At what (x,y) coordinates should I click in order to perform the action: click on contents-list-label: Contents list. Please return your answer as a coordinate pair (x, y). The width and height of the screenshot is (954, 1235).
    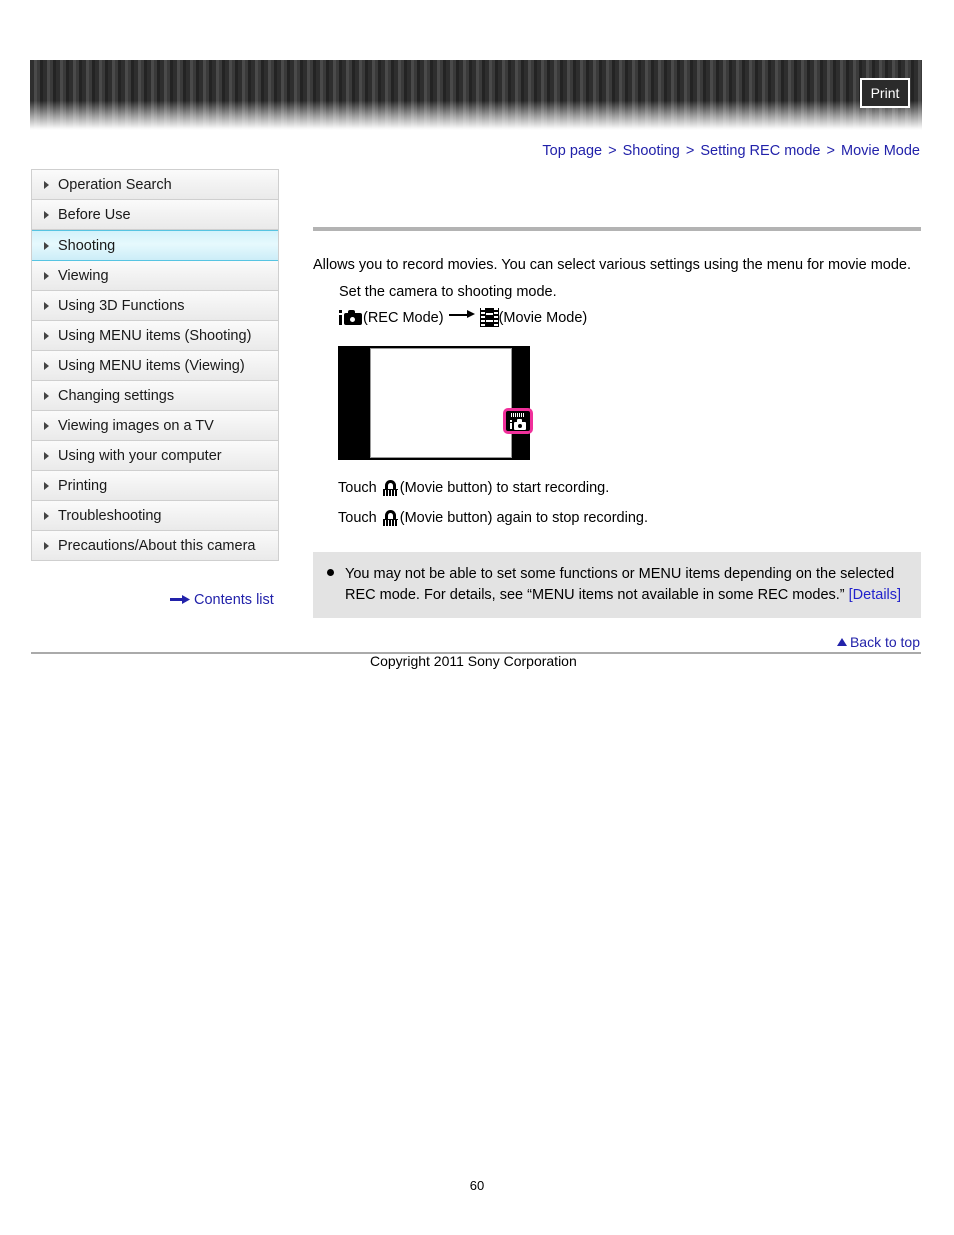
    Looking at the image, I should click on (234, 600).